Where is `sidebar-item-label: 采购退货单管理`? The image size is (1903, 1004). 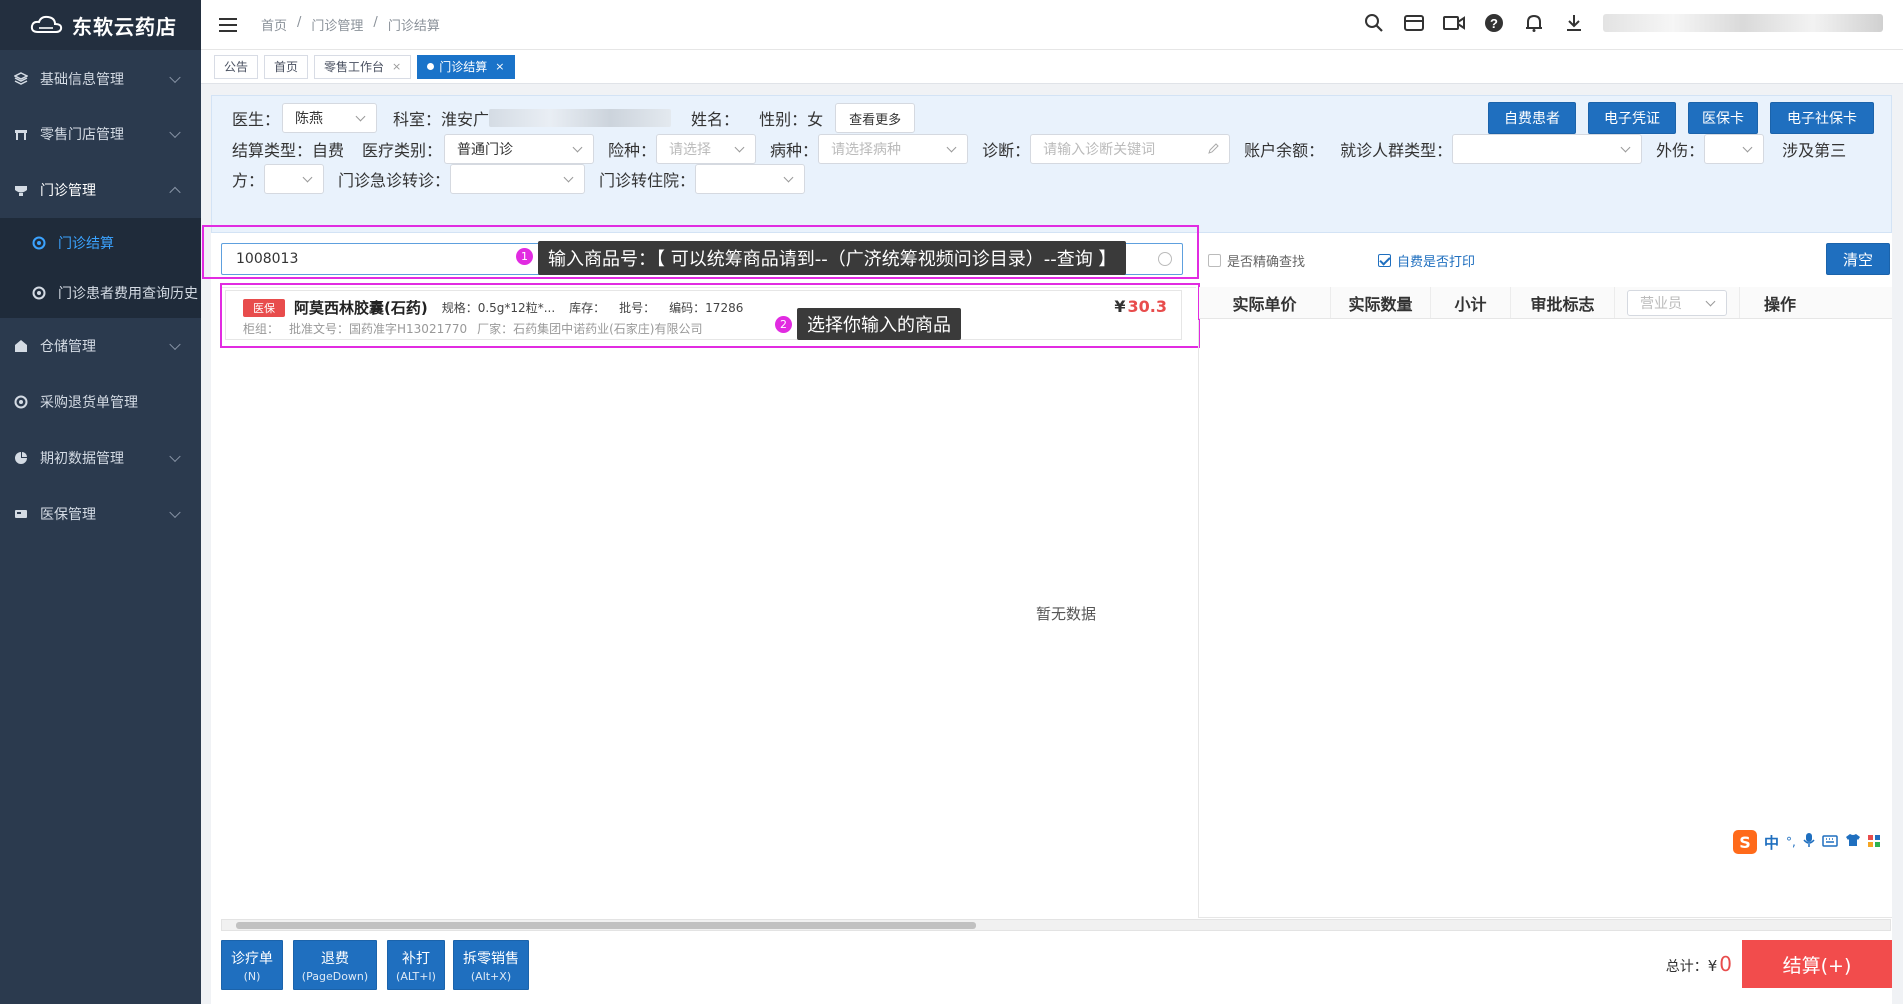
sidebar-item-label: 采购退货单管理 is located at coordinates (89, 403).